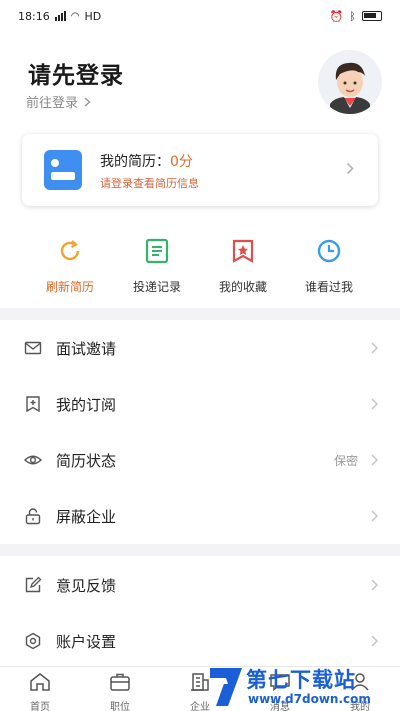 Image resolution: width=400 pixels, height=711 pixels. What do you see at coordinates (86, 460) in the screenshot?
I see `menu-label: 简历状态` at bounding box center [86, 460].